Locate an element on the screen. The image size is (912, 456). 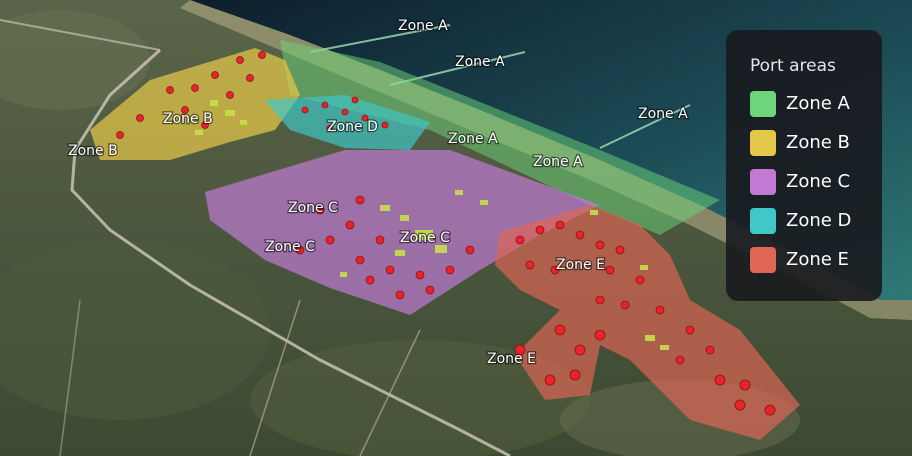
map-label-zone-c-1: Zone C is located at coordinates (313, 208).